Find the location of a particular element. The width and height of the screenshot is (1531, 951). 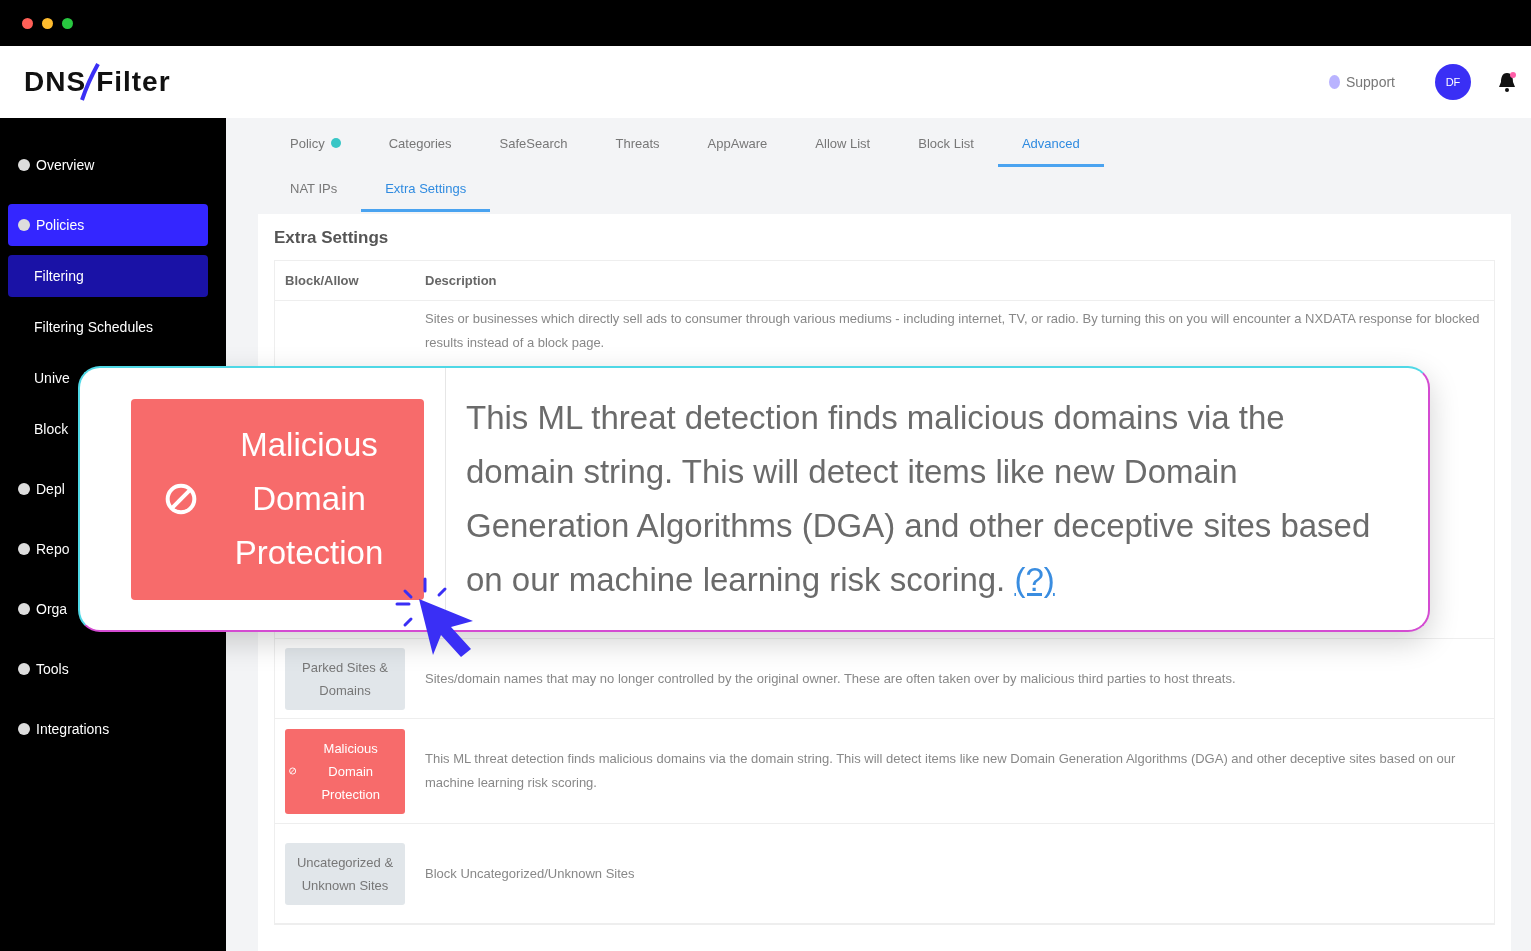

sidebar-item: Tools is located at coordinates (40, 669).